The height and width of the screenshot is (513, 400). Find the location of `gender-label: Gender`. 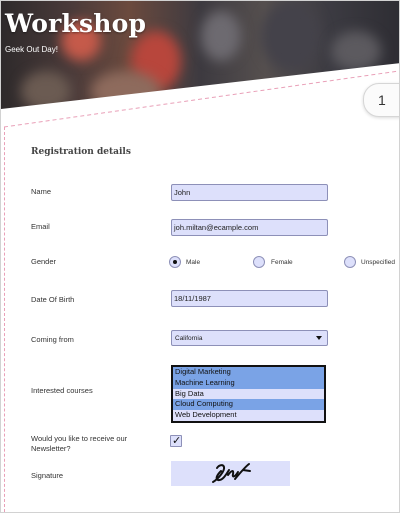

gender-label: Gender is located at coordinates (44, 261).